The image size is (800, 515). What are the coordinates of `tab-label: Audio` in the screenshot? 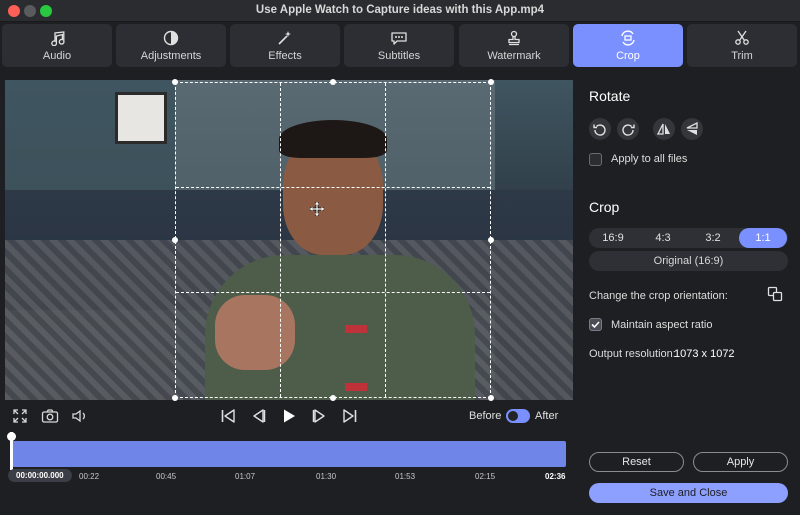 It's located at (57, 56).